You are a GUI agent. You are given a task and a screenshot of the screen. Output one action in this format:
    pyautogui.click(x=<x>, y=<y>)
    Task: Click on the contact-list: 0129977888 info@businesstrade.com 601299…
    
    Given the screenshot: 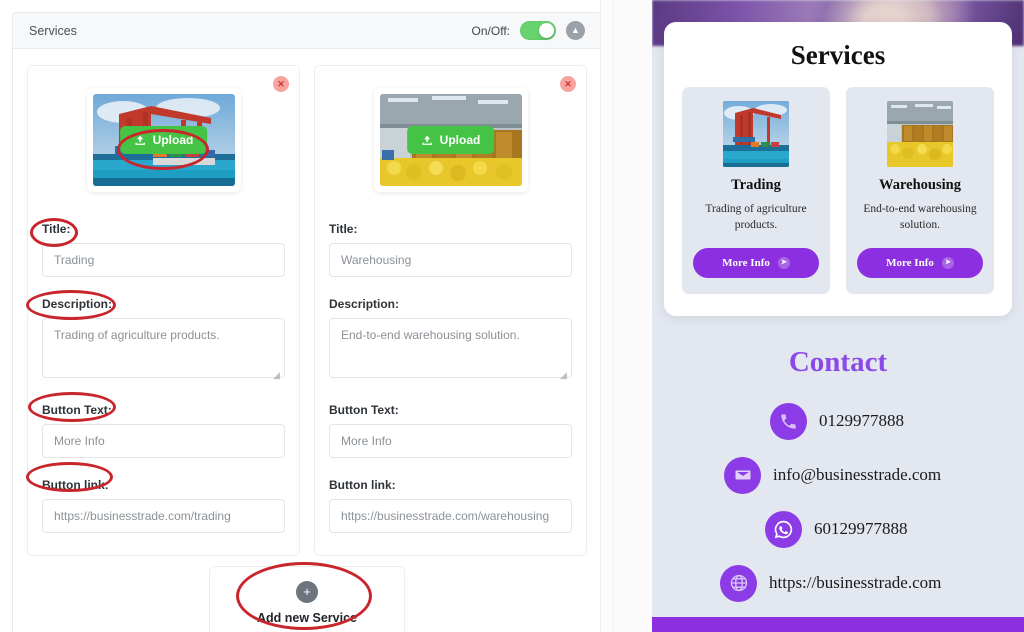 What is the action you would take?
    pyautogui.click(x=838, y=502)
    